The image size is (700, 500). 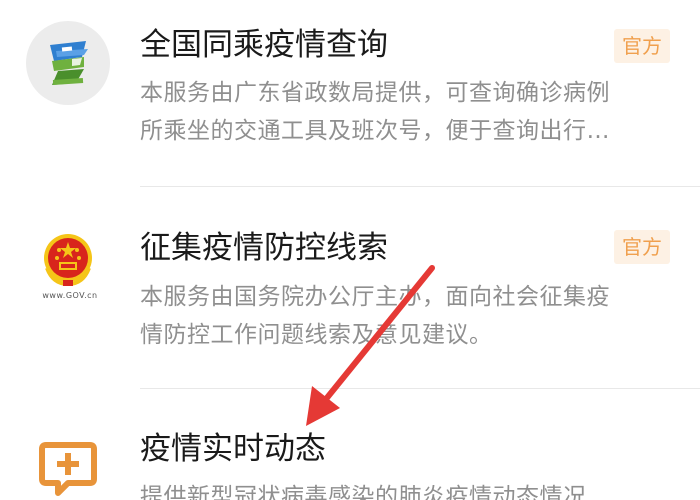 I want to click on service-title: 征集疫情防控线索, so click(x=264, y=248).